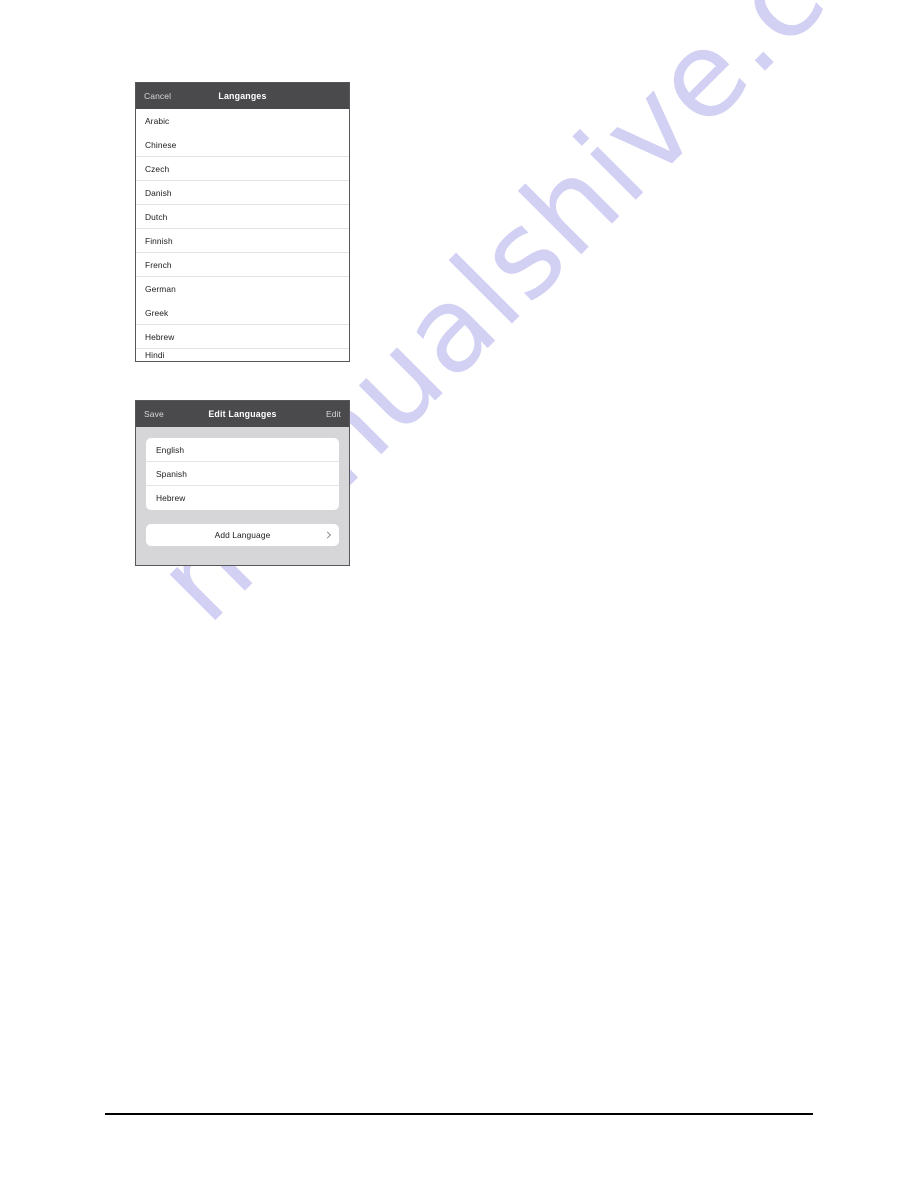  I want to click on edit-languages-body: English Spanish Hebrew Add Language, so click(242, 496).